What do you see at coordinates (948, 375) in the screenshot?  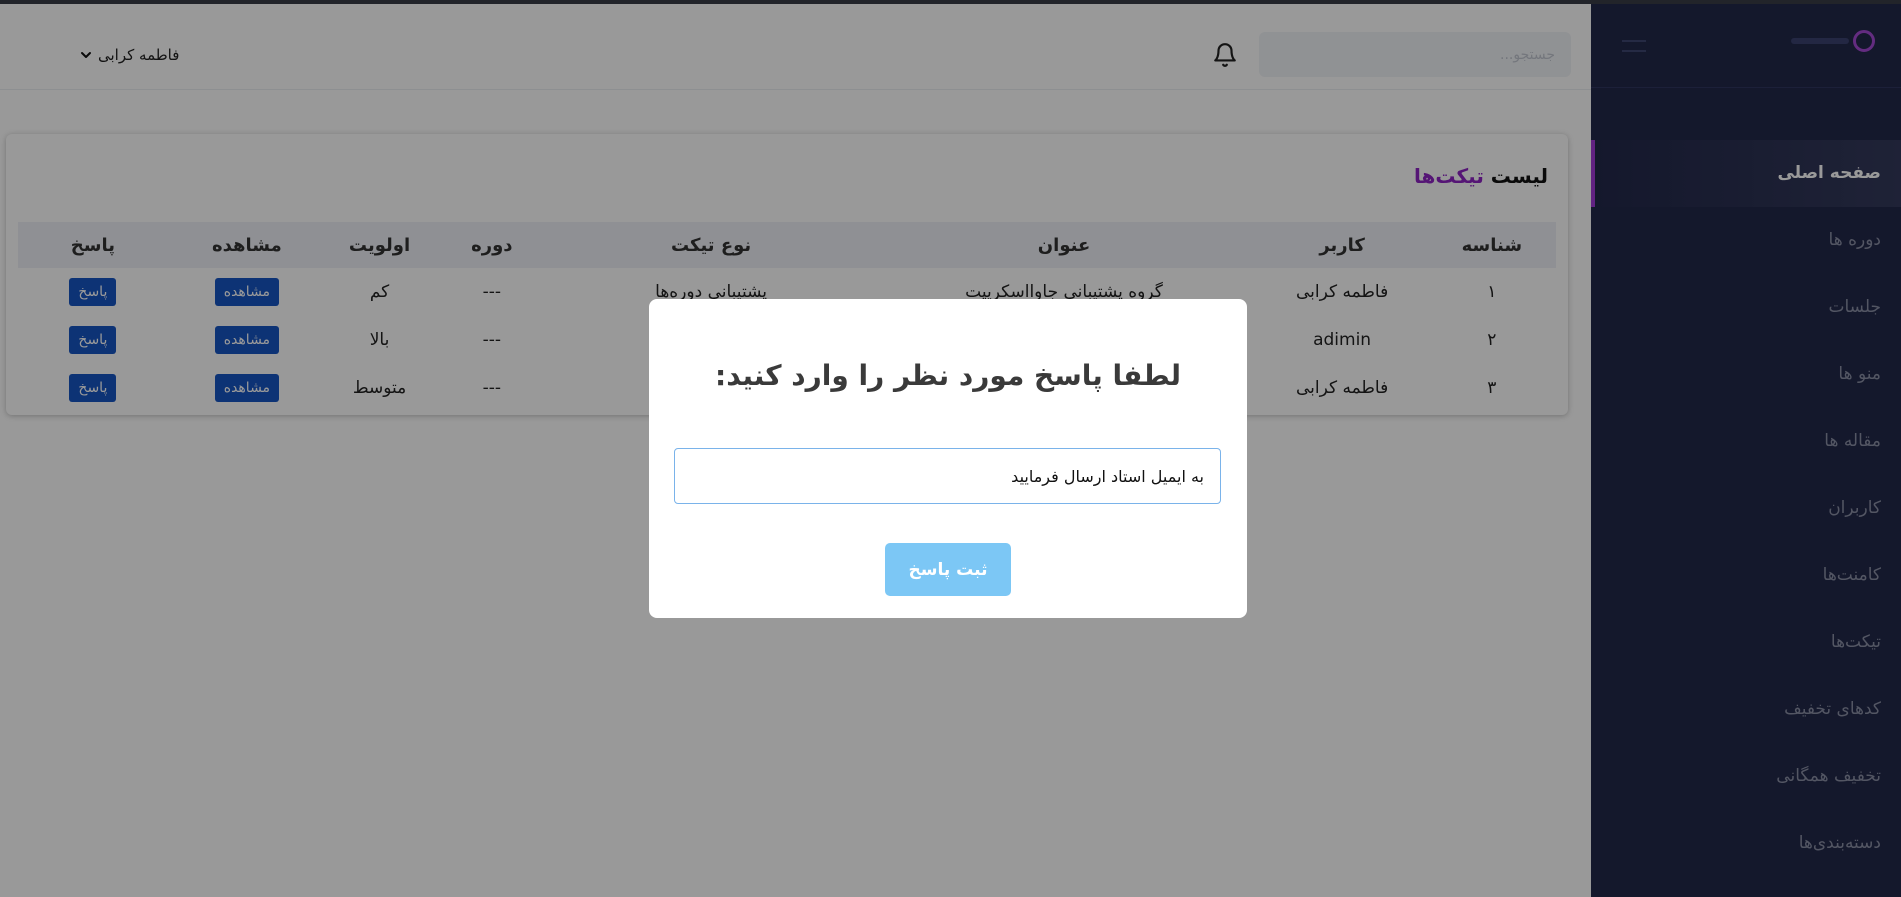 I see `modal-title: لطفا پاسخ مورد نظر را وارد کنید:` at bounding box center [948, 375].